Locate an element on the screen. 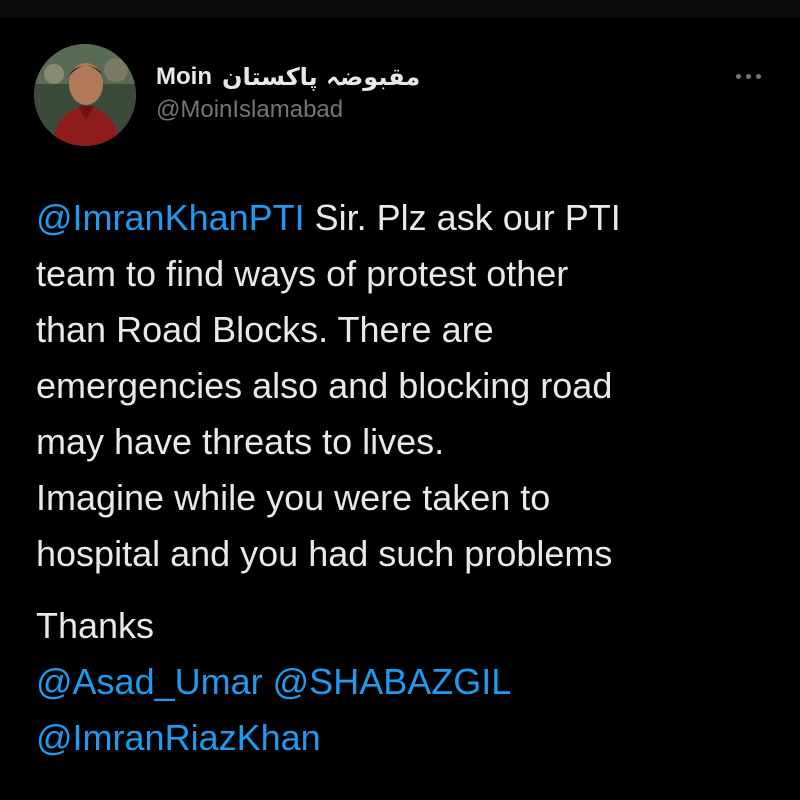  tweet-line-5: may have threats to lives. is located at coordinates (240, 441).